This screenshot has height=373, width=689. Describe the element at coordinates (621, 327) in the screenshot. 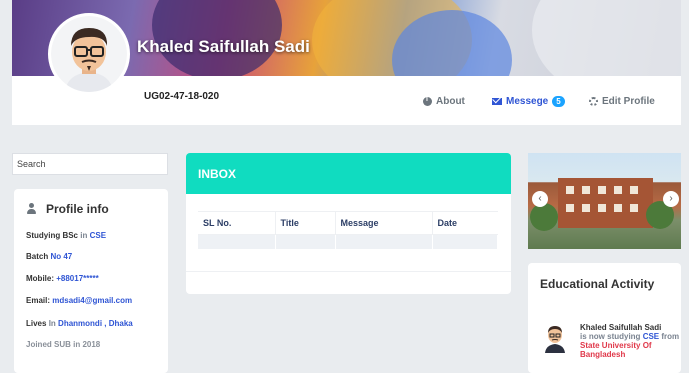

I see `activity-name: Khaled Saifullah Sadi` at that location.